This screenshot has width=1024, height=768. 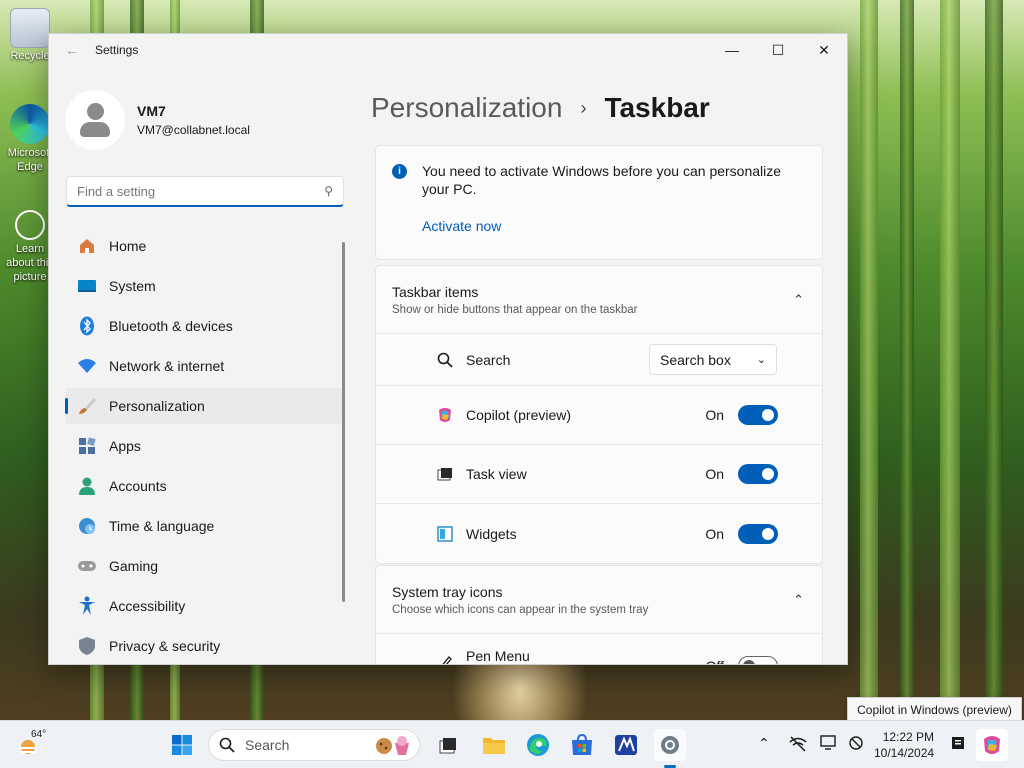 What do you see at coordinates (992, 745) in the screenshot?
I see `copilot-taskbar-icon` at bounding box center [992, 745].